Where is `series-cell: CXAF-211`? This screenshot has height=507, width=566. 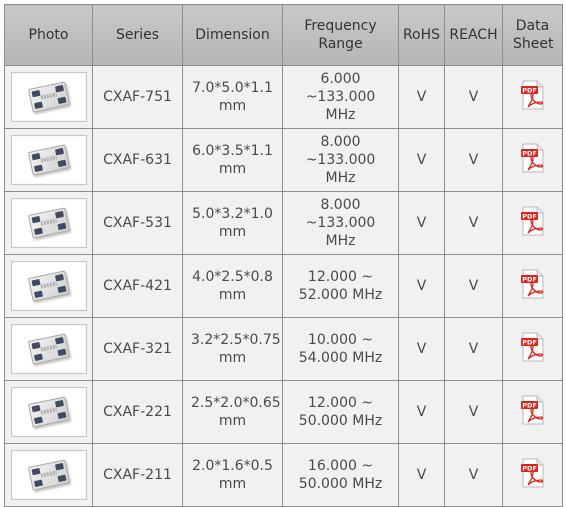 series-cell: CXAF-211 is located at coordinates (137, 475).